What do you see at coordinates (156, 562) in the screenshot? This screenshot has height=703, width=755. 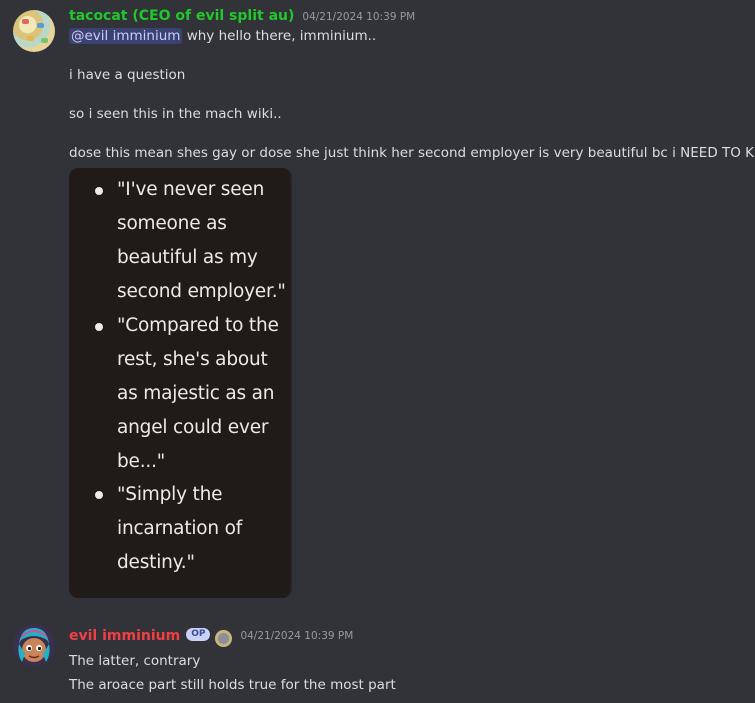 I see `image-text: destiny."` at bounding box center [156, 562].